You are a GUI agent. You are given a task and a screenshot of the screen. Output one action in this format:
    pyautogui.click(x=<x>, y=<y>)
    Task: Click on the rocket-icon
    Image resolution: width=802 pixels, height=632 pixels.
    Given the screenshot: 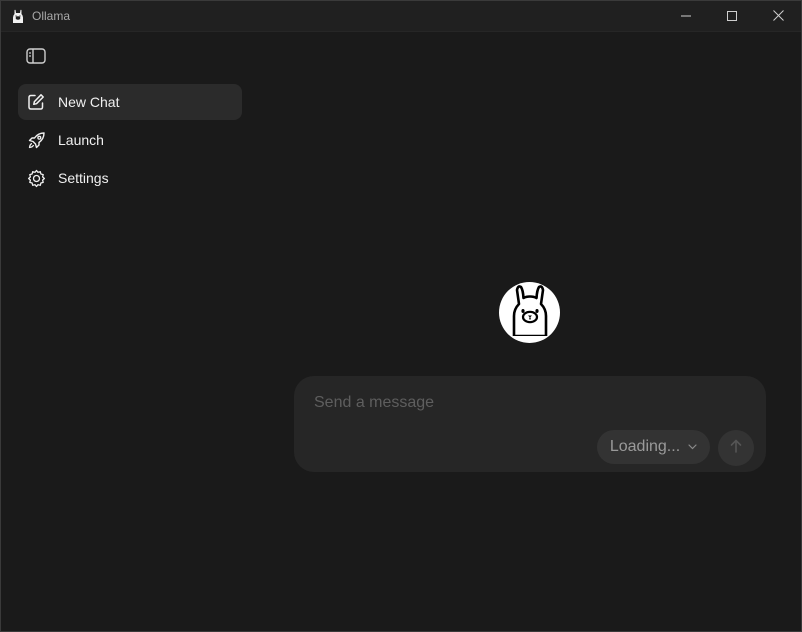 What is the action you would take?
    pyautogui.click(x=36, y=140)
    